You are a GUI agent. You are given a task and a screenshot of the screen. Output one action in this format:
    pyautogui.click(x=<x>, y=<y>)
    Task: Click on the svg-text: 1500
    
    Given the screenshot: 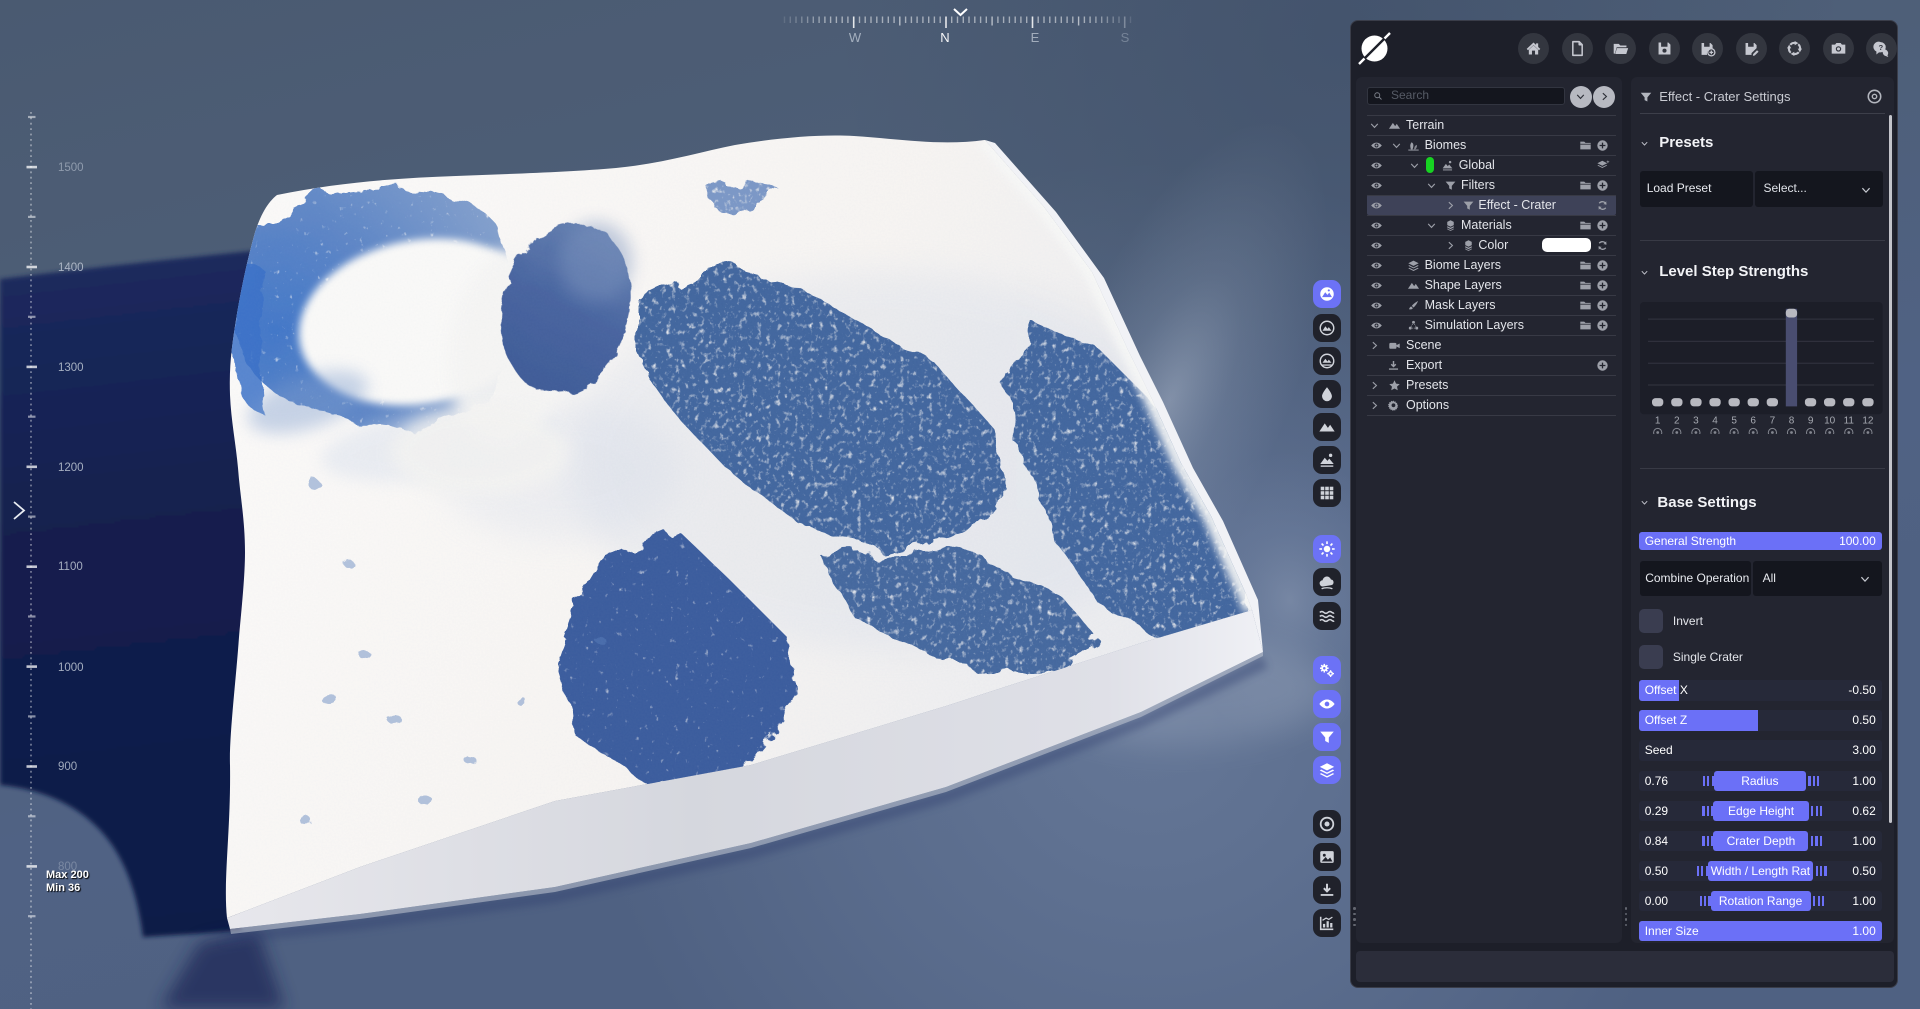 What is the action you would take?
    pyautogui.click(x=71, y=168)
    